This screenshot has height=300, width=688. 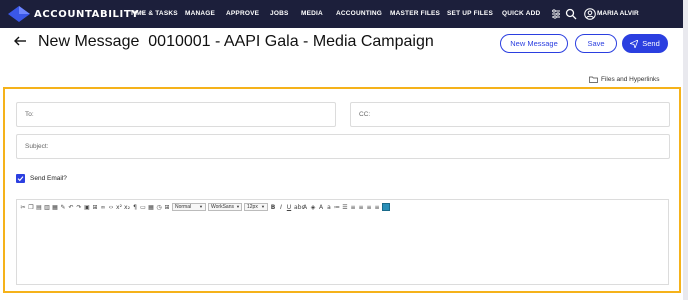 I want to click on new-message-button-label: New Message, so click(x=534, y=43).